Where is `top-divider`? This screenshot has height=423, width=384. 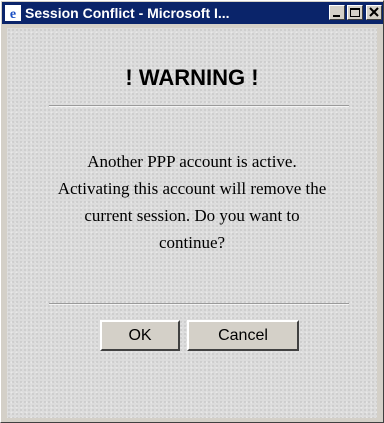 top-divider is located at coordinates (199, 106).